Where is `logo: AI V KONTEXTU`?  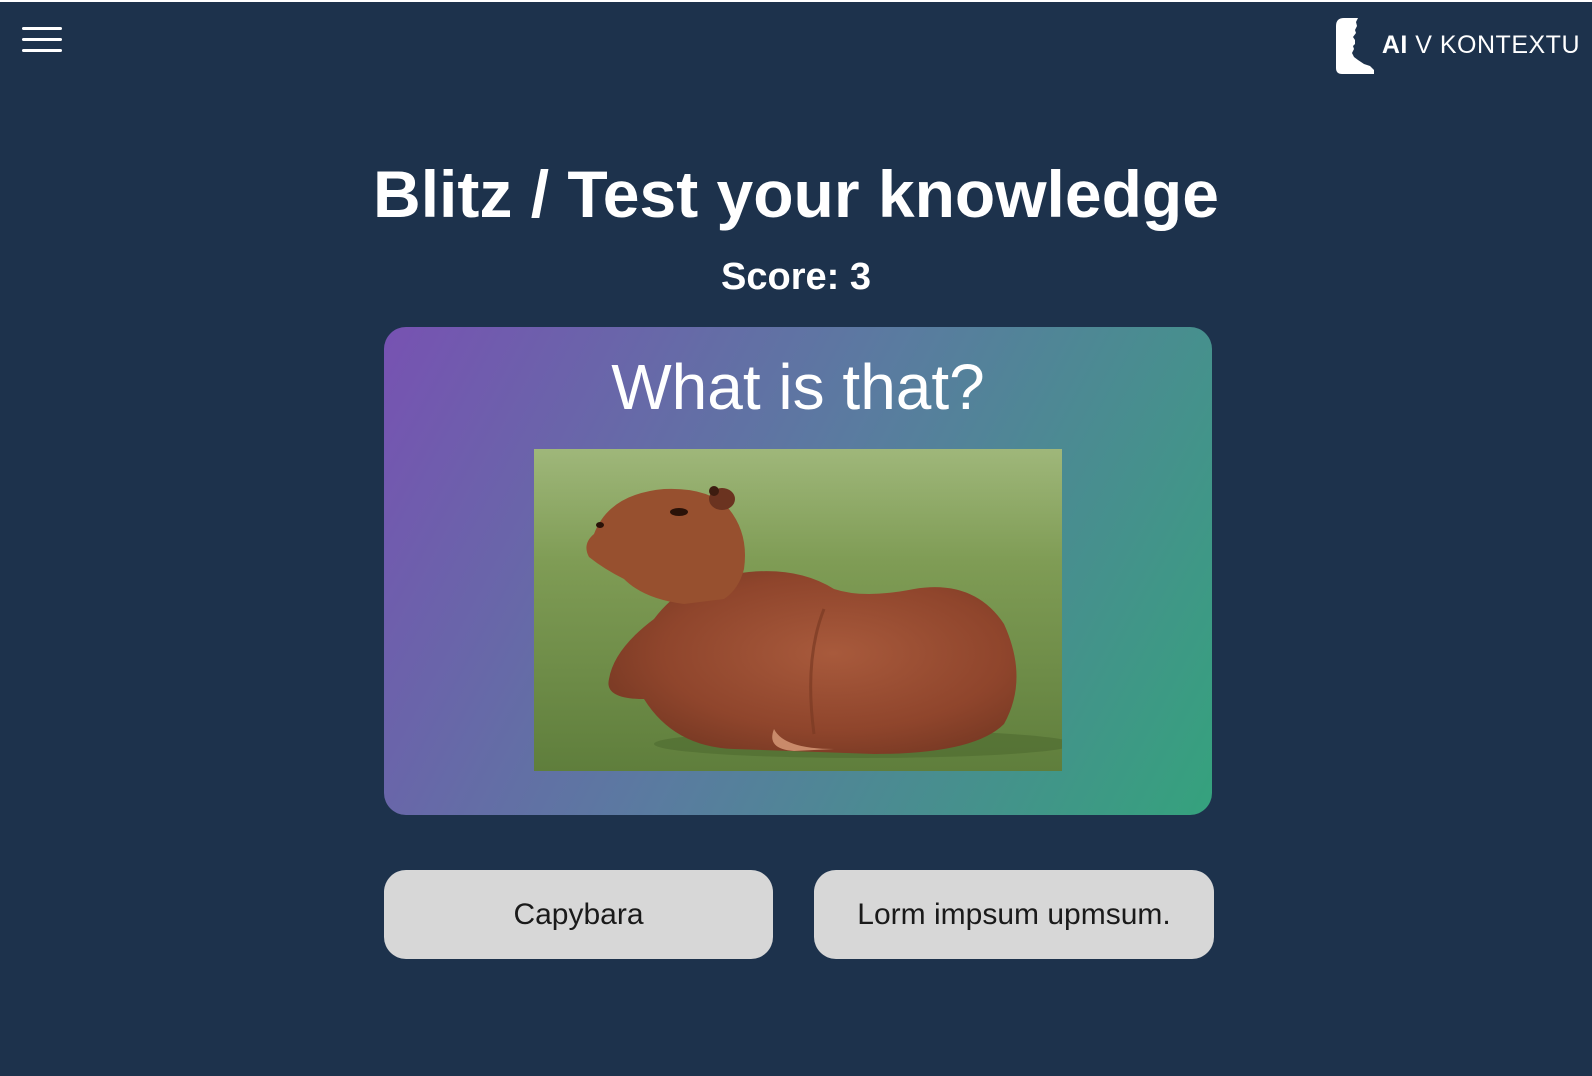
logo: AI V KONTEXTU is located at coordinates (1457, 45).